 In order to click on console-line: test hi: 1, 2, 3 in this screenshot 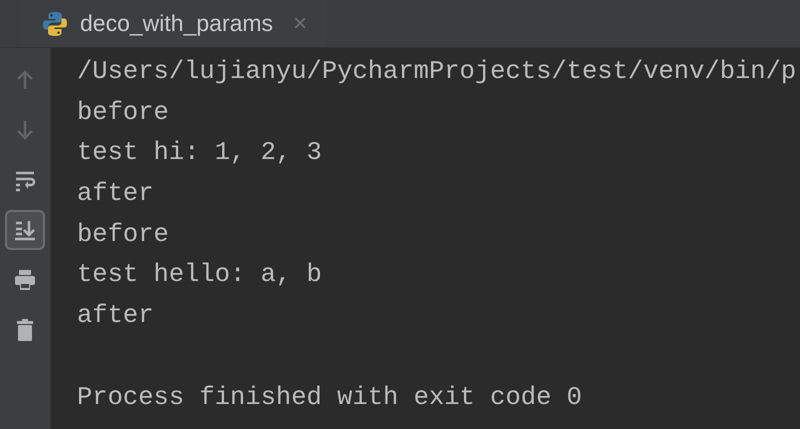, I will do `click(199, 153)`.